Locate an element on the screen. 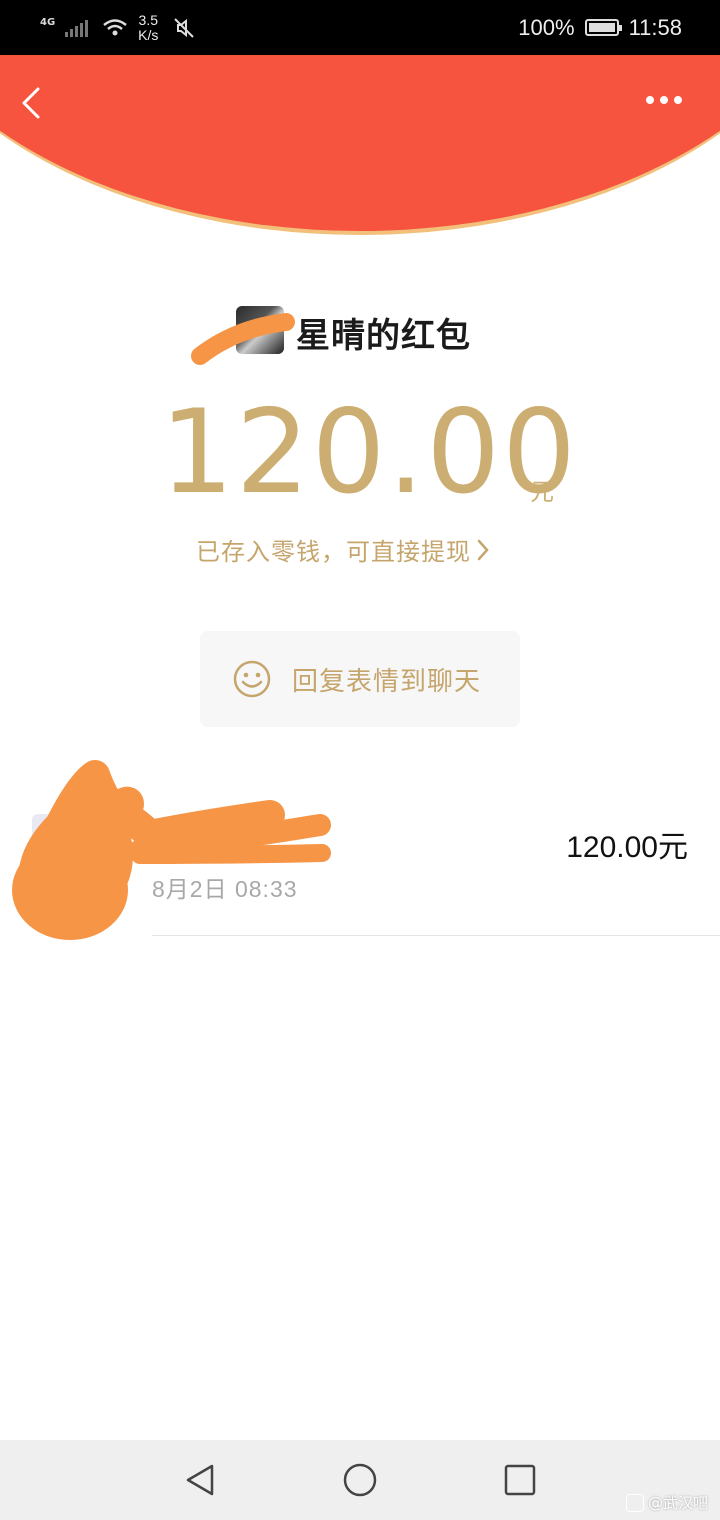 The height and width of the screenshot is (1520, 720). smiley-icon is located at coordinates (252, 679).